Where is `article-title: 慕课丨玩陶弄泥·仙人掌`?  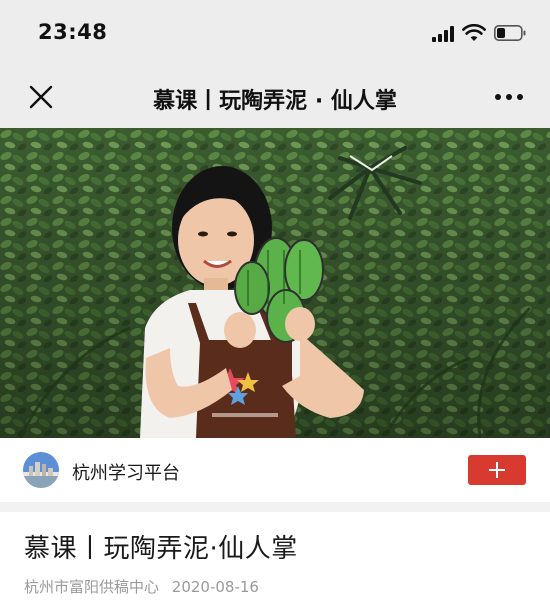 article-title: 慕课丨玩陶弄泥·仙人掌 is located at coordinates (161, 549).